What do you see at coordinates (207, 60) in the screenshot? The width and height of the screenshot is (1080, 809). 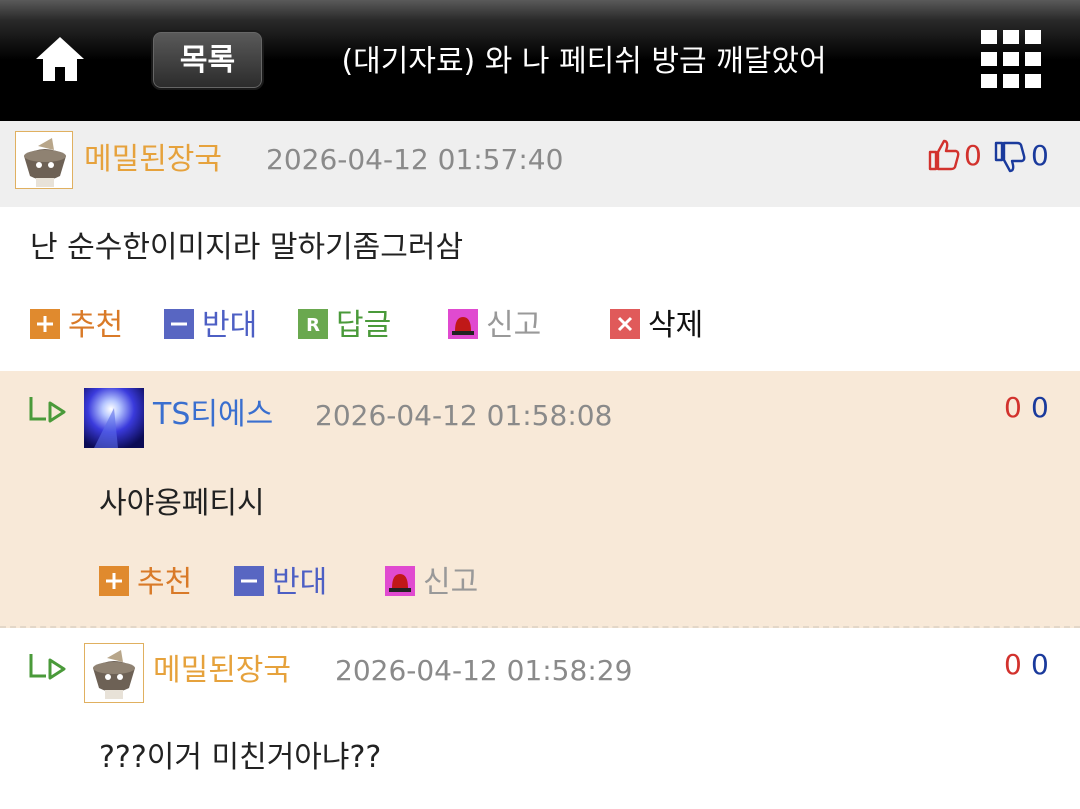 I see `list-button: 목록` at bounding box center [207, 60].